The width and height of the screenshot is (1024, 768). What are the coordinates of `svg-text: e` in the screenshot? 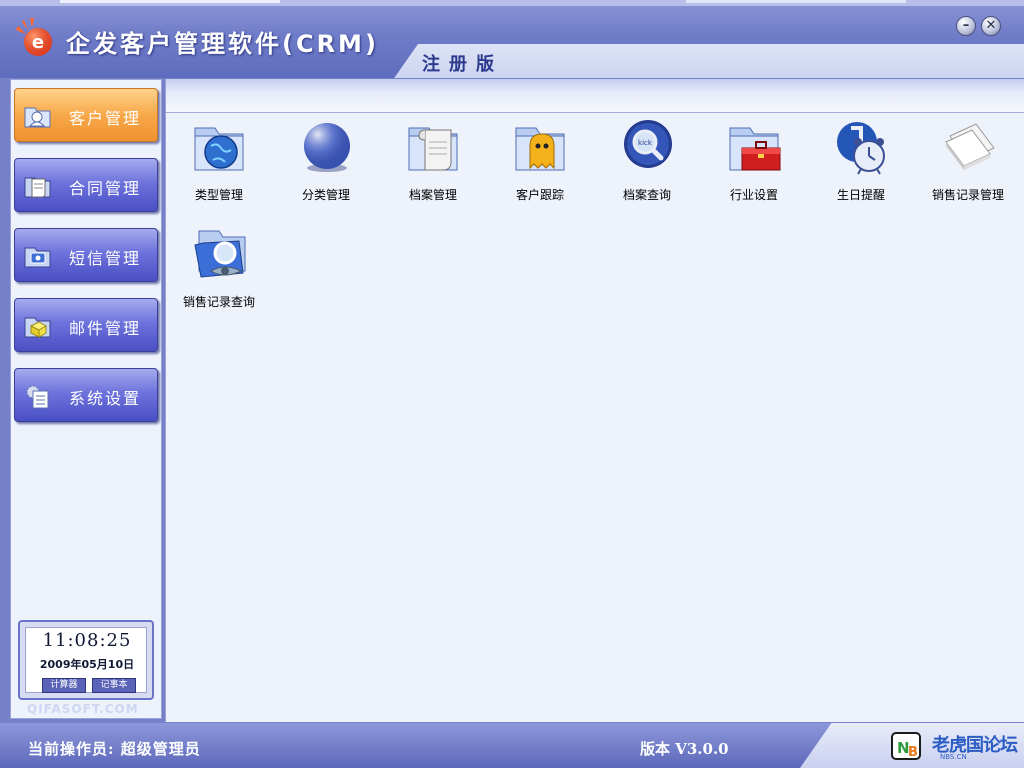 It's located at (38, 42).